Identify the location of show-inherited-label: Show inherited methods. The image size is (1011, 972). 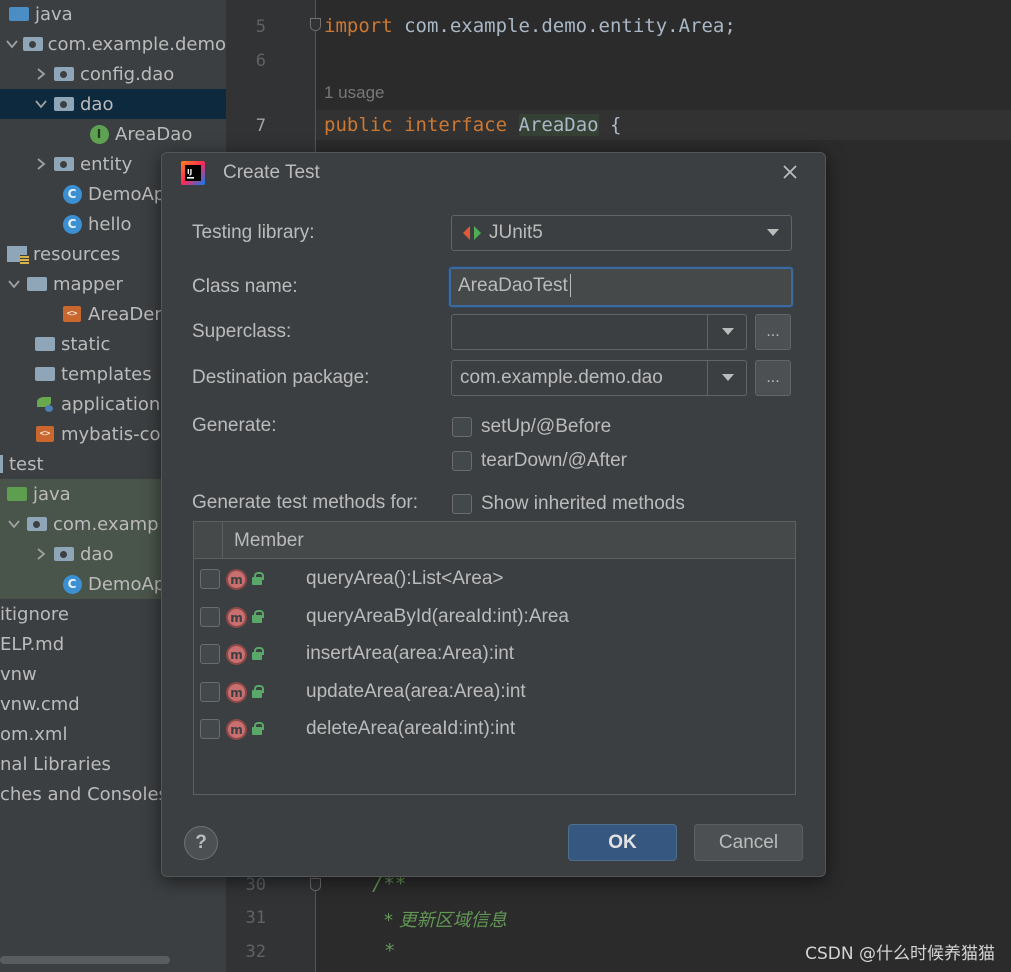
(583, 504).